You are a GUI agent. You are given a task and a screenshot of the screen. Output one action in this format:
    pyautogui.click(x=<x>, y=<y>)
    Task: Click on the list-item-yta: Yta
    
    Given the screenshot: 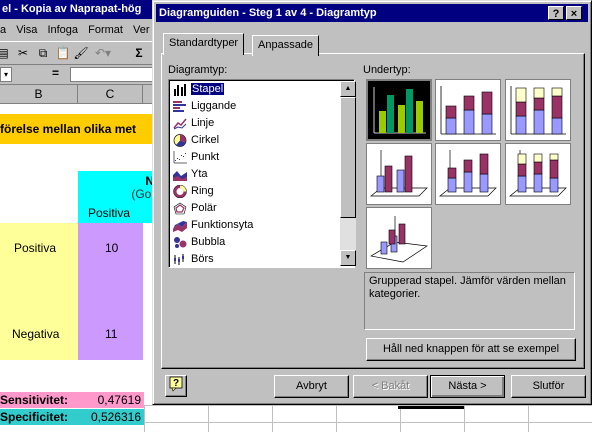 What is the action you would take?
    pyautogui.click(x=255, y=174)
    